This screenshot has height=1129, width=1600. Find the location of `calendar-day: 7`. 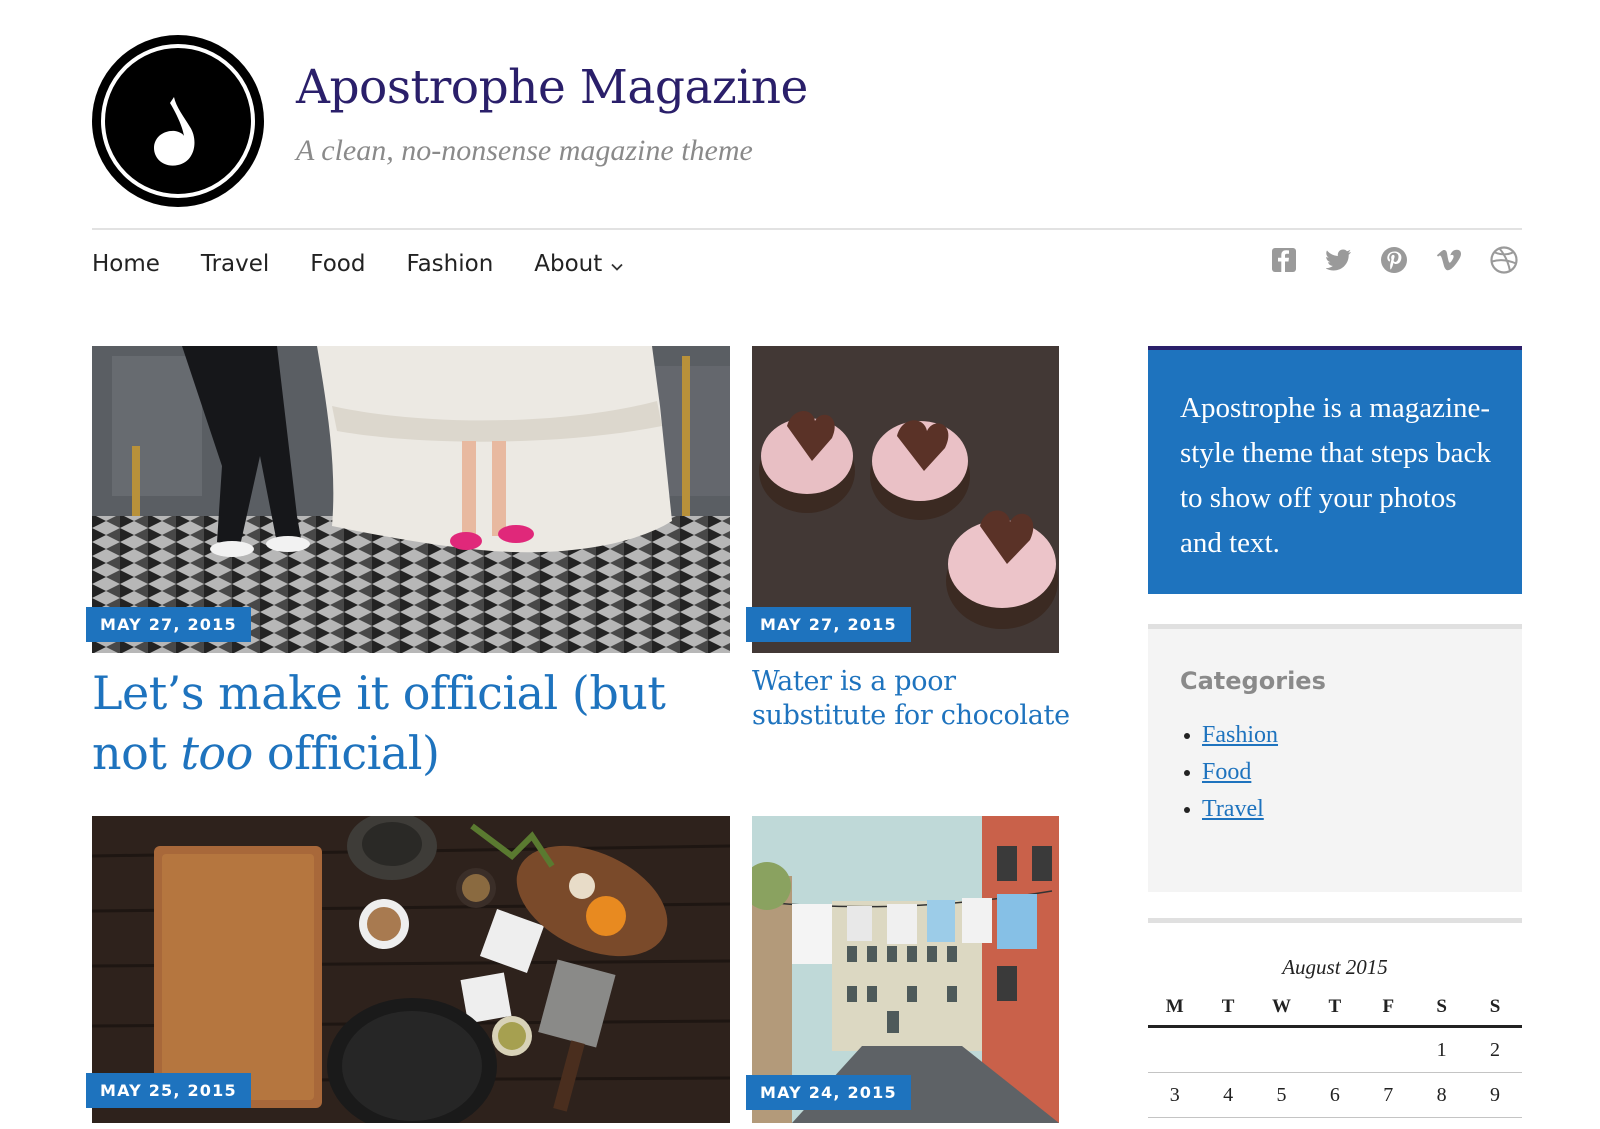

calendar-day: 7 is located at coordinates (1388, 1094).